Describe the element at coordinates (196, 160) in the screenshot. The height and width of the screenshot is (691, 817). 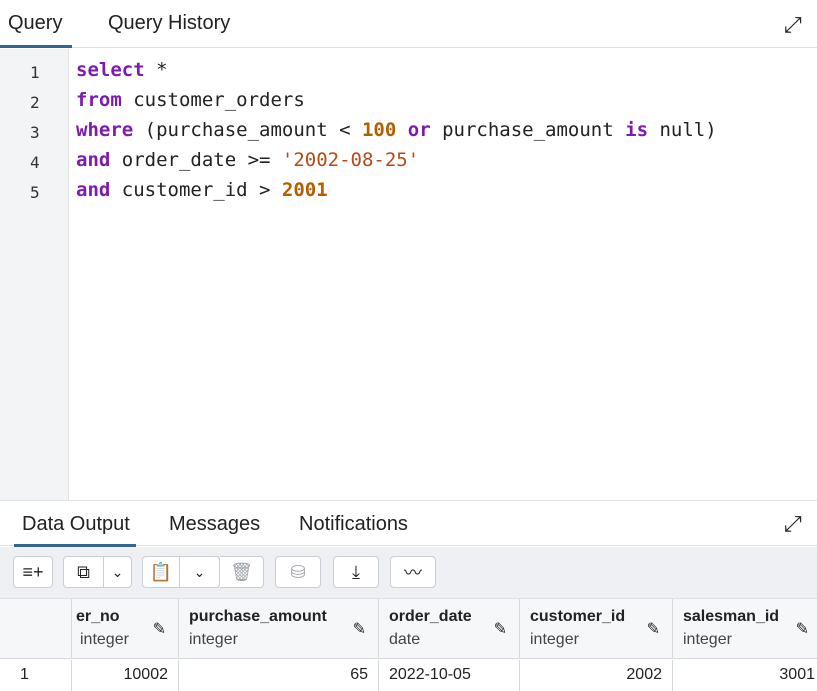
I see `sql-text: order_date >=` at that location.